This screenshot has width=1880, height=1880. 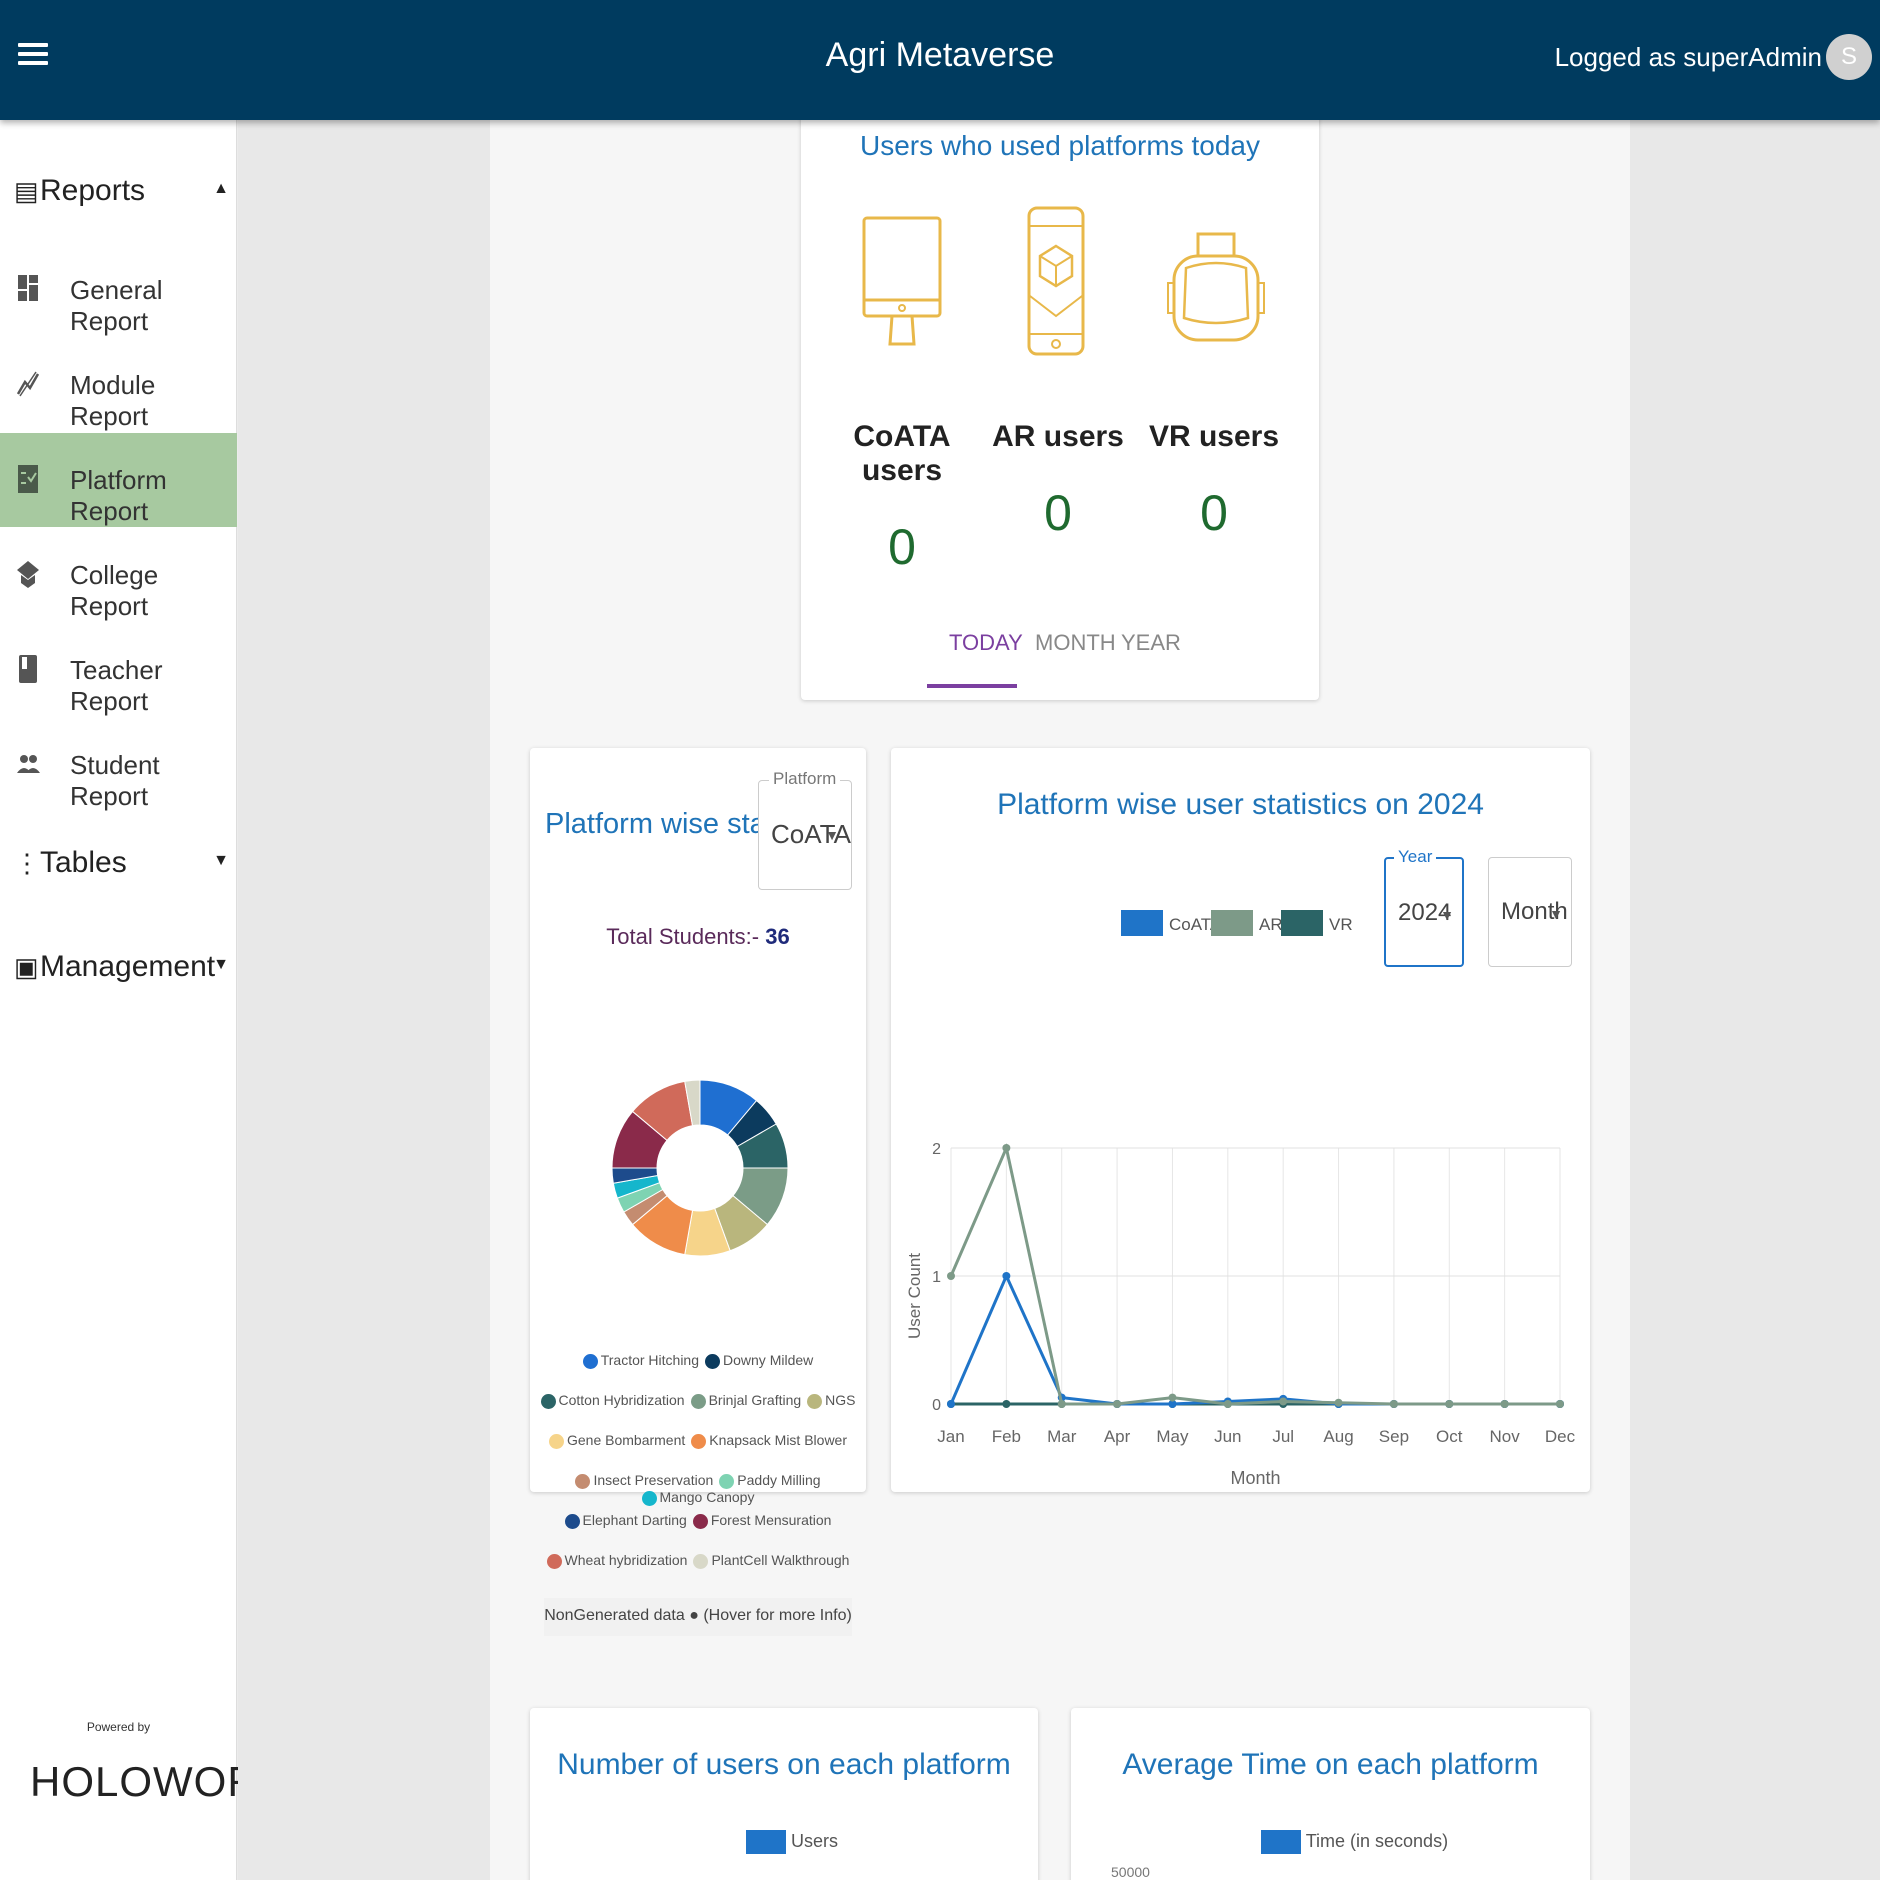 I want to click on sidebar-item-label: Module Report, so click(x=113, y=400).